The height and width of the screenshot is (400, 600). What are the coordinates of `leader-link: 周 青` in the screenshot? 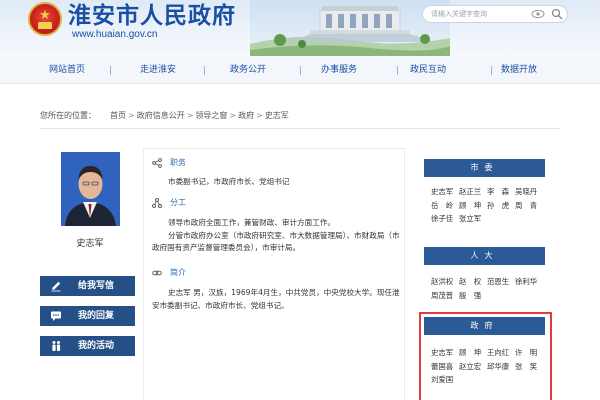 It's located at (526, 206).